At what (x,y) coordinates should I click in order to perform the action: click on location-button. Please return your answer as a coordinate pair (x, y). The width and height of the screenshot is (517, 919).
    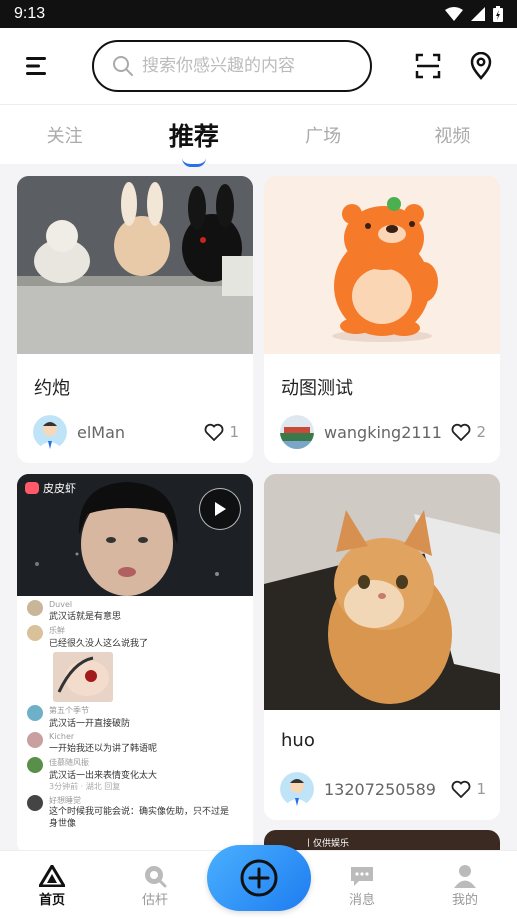
    Looking at the image, I should click on (481, 65).